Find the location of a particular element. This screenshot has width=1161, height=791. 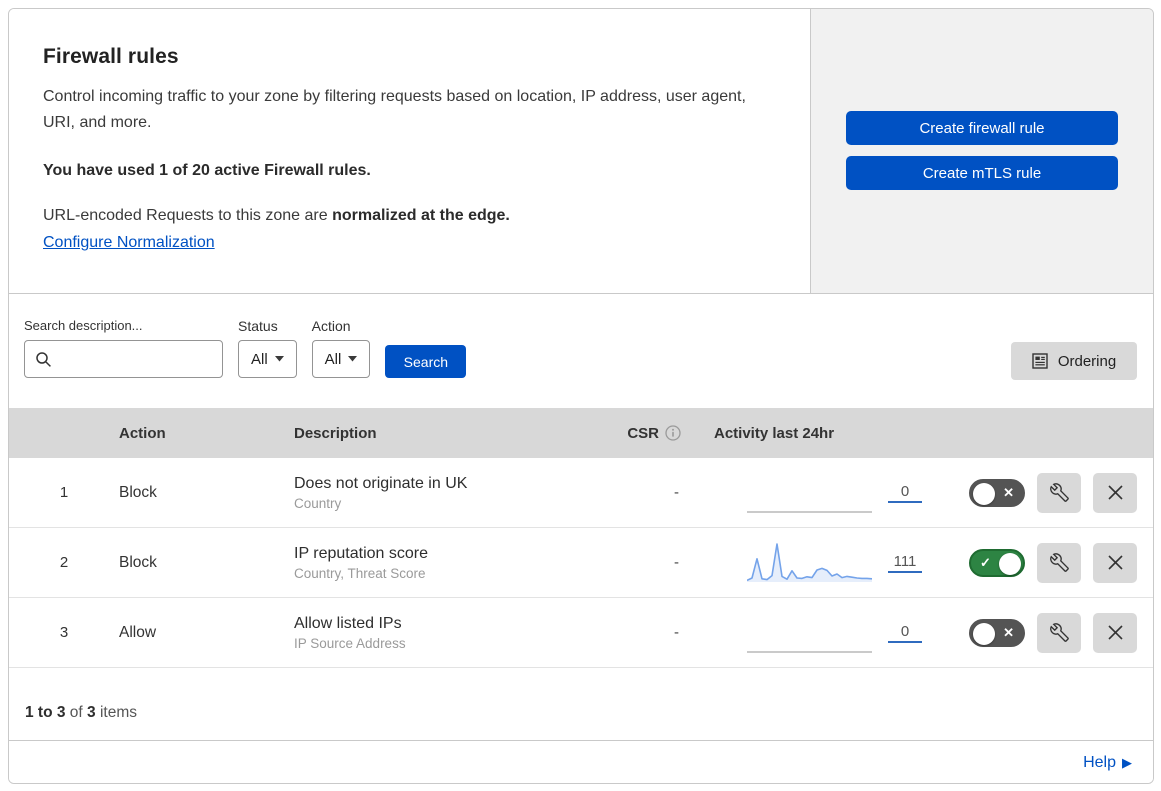

help-label: Help is located at coordinates (1099, 762).